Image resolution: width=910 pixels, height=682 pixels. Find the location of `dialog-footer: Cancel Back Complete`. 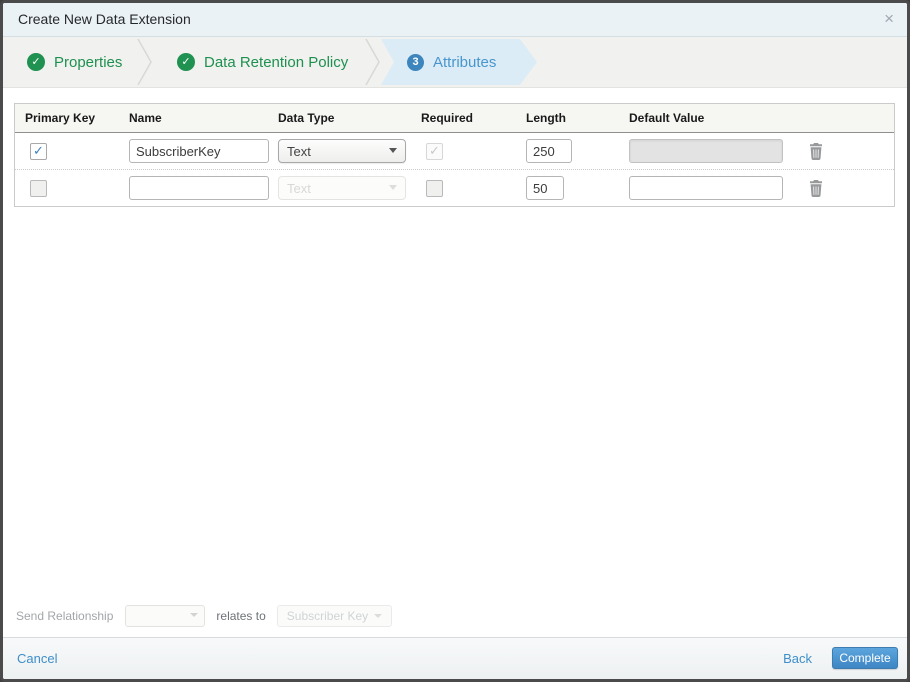

dialog-footer: Cancel Back Complete is located at coordinates (455, 658).